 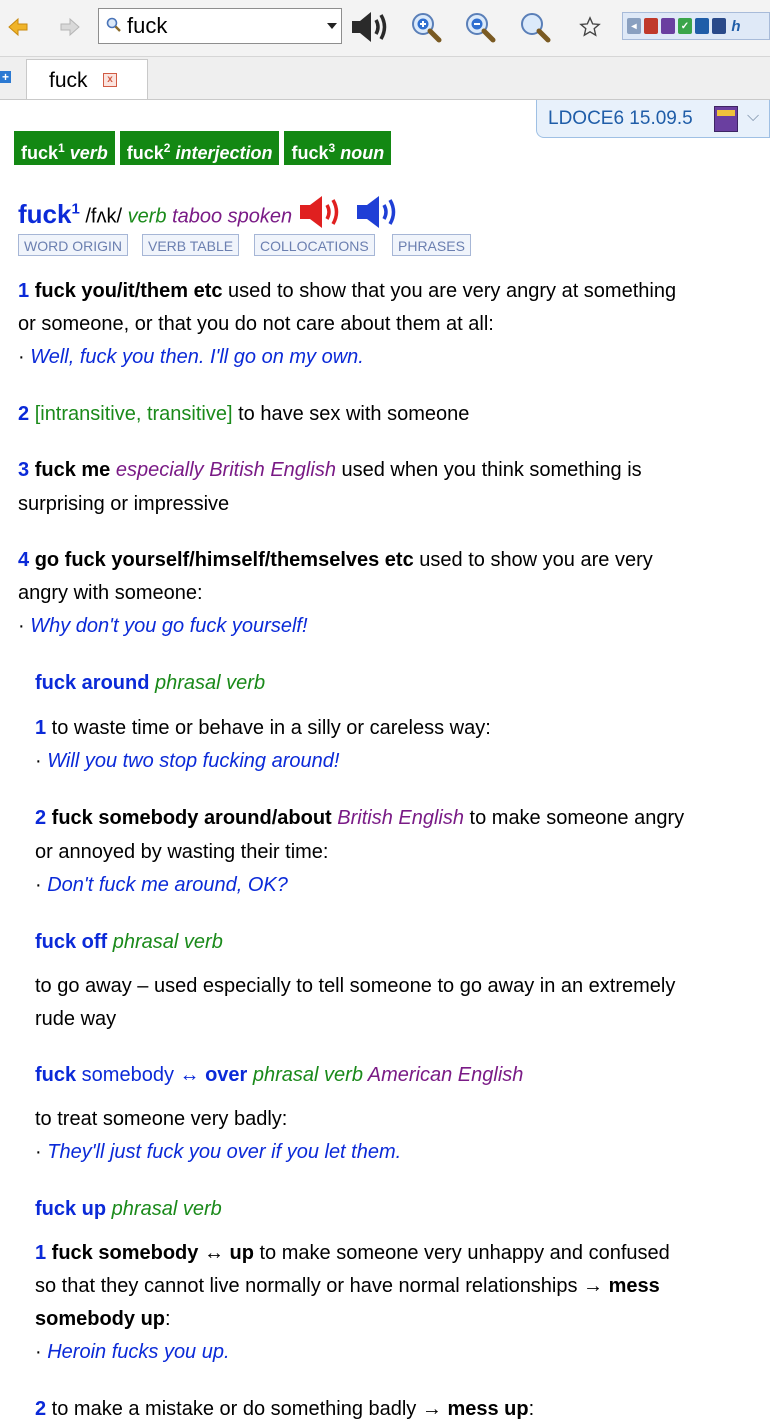 I want to click on sense-4-cont: angry with someone:, so click(x=110, y=593).